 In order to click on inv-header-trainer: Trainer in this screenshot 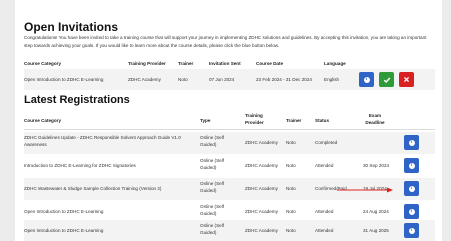, I will do `click(186, 63)`.